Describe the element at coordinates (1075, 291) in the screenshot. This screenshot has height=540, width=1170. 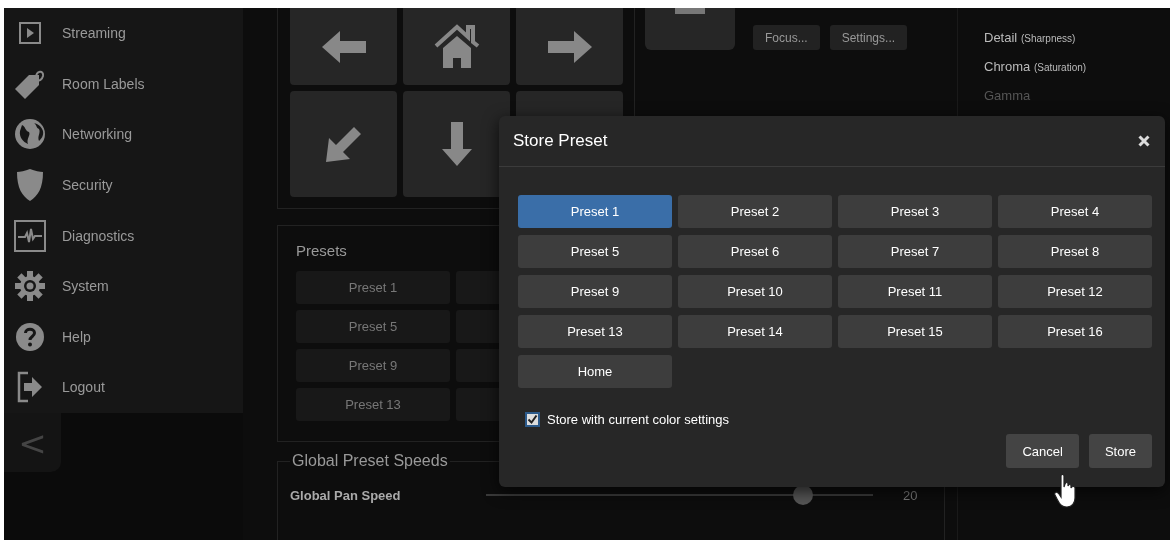
I see `preset-option: Preset 12` at that location.